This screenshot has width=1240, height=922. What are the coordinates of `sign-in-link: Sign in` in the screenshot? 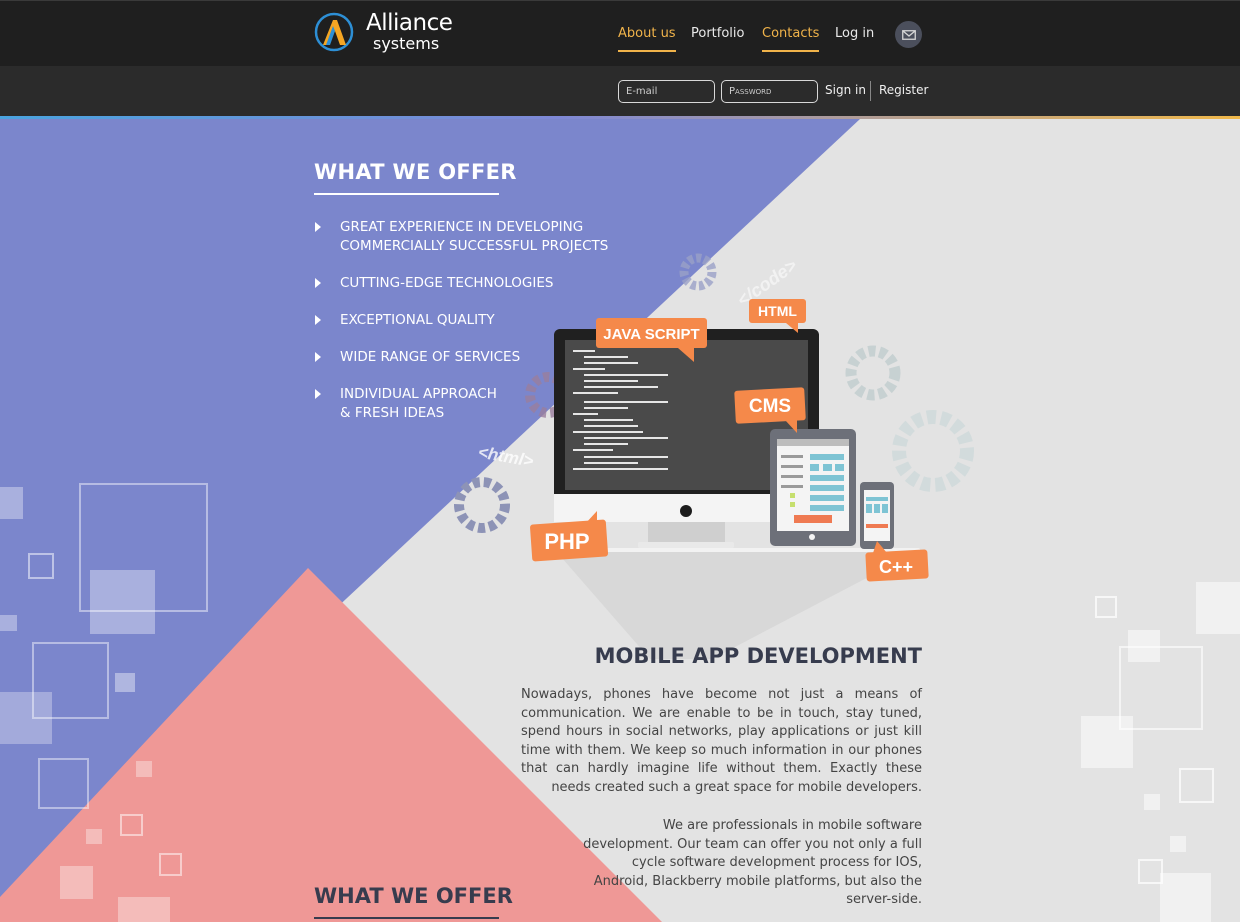 It's located at (845, 90).